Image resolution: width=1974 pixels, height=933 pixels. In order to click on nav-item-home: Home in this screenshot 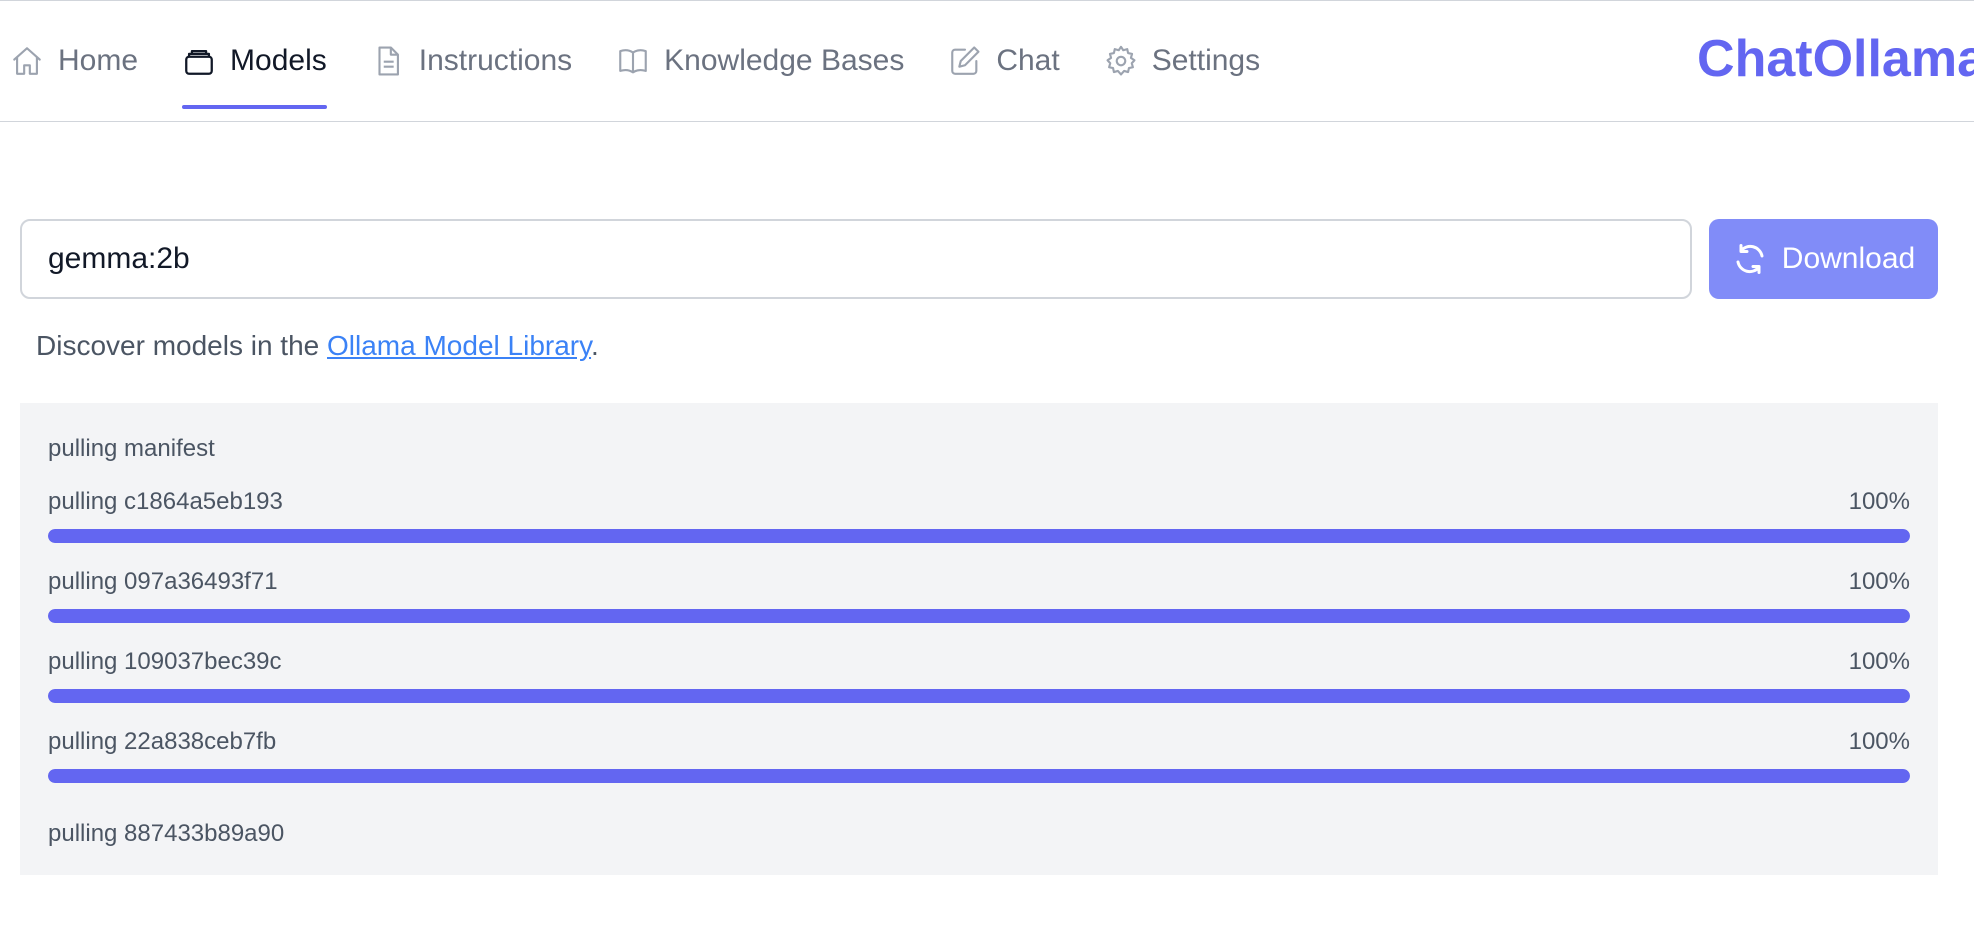, I will do `click(80, 61)`.